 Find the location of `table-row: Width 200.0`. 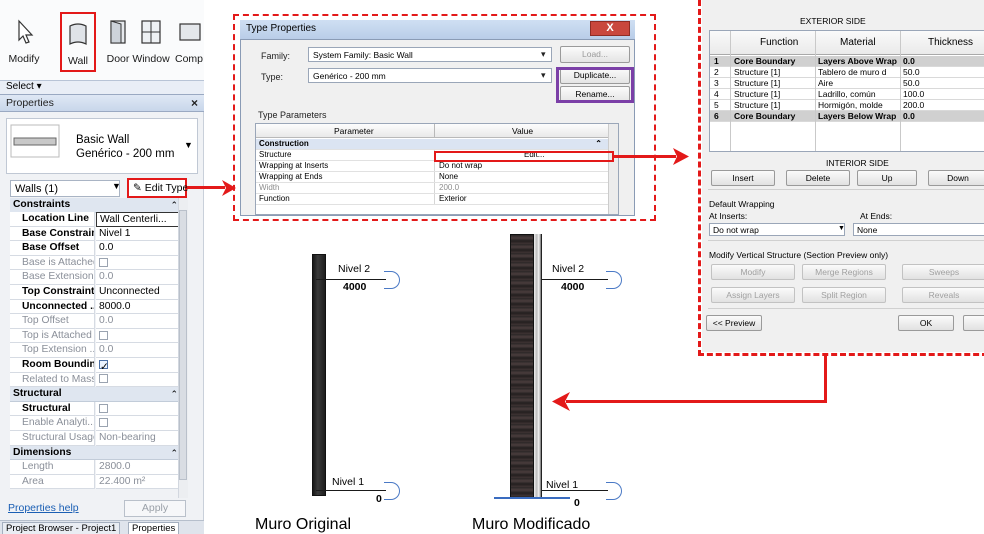

table-row: Width 200.0 is located at coordinates (432, 188).